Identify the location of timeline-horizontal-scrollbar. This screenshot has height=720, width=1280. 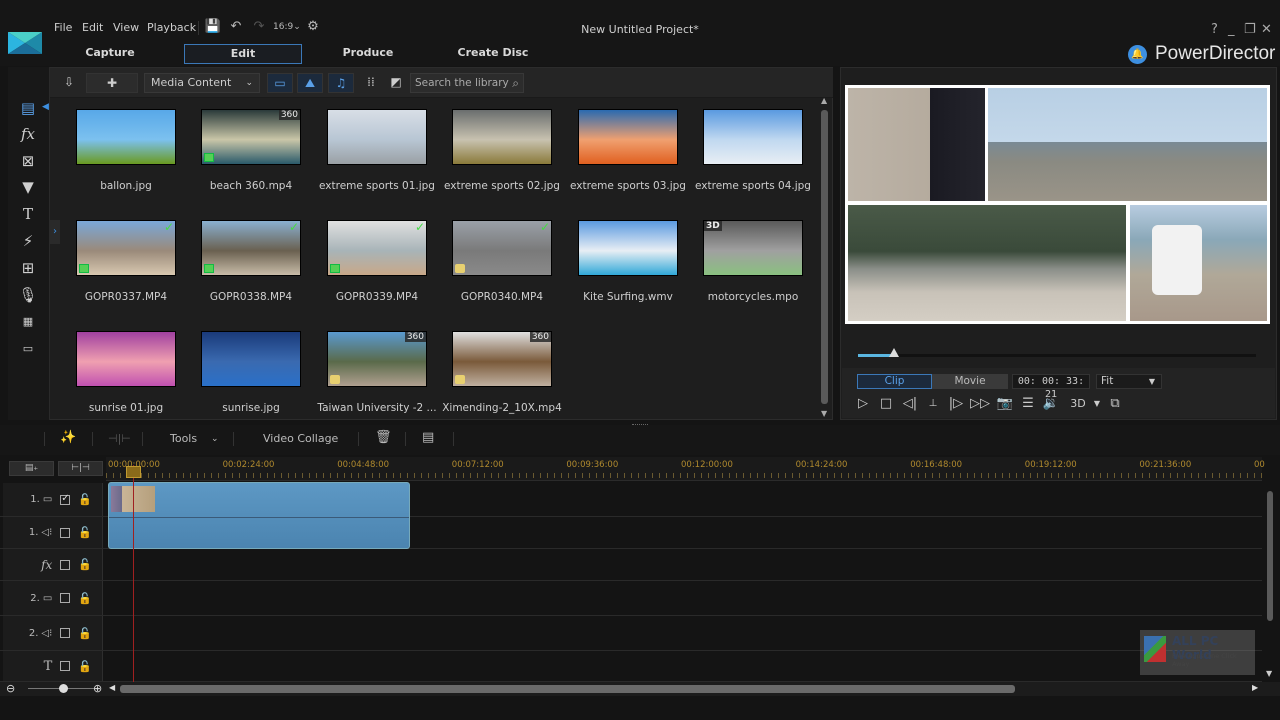
(567, 689).